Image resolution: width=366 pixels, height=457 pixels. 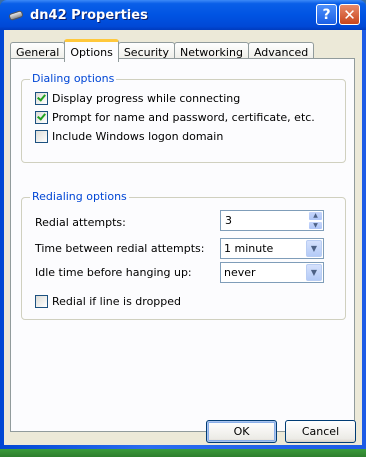 What do you see at coordinates (120, 248) in the screenshot?
I see `time-between-redial-label: Time between redial attempts:` at bounding box center [120, 248].